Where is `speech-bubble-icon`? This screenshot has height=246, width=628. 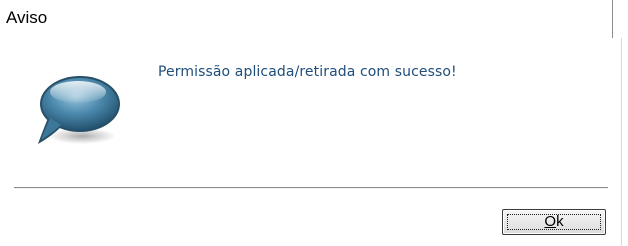 speech-bubble-icon is located at coordinates (76, 110).